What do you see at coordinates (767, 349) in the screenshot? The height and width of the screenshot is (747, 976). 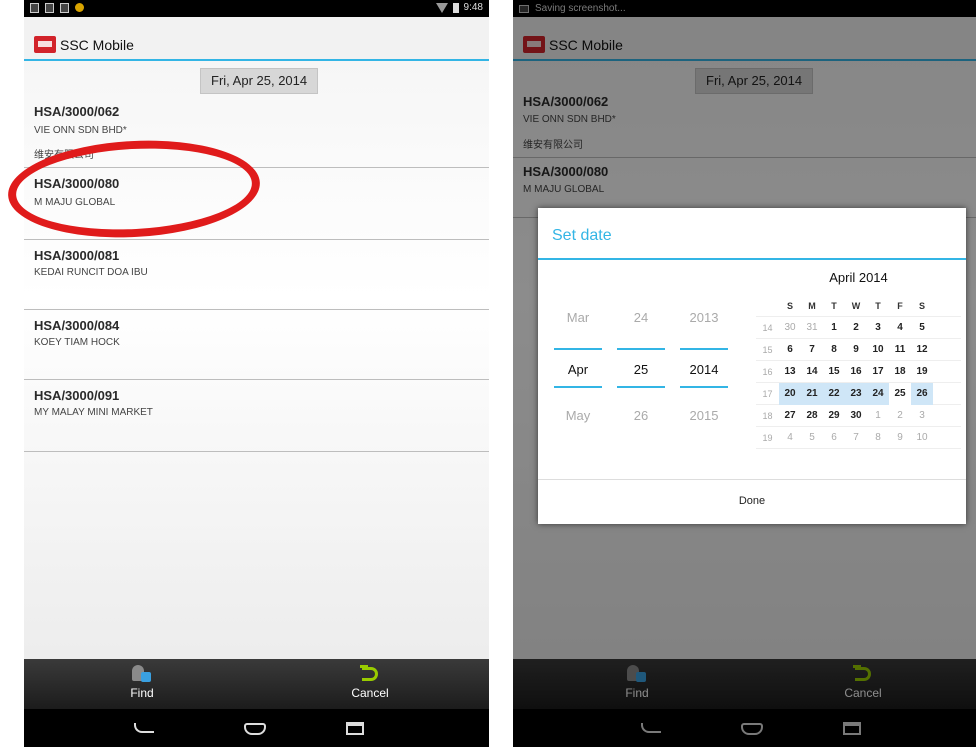 I see `week-number: 15` at bounding box center [767, 349].